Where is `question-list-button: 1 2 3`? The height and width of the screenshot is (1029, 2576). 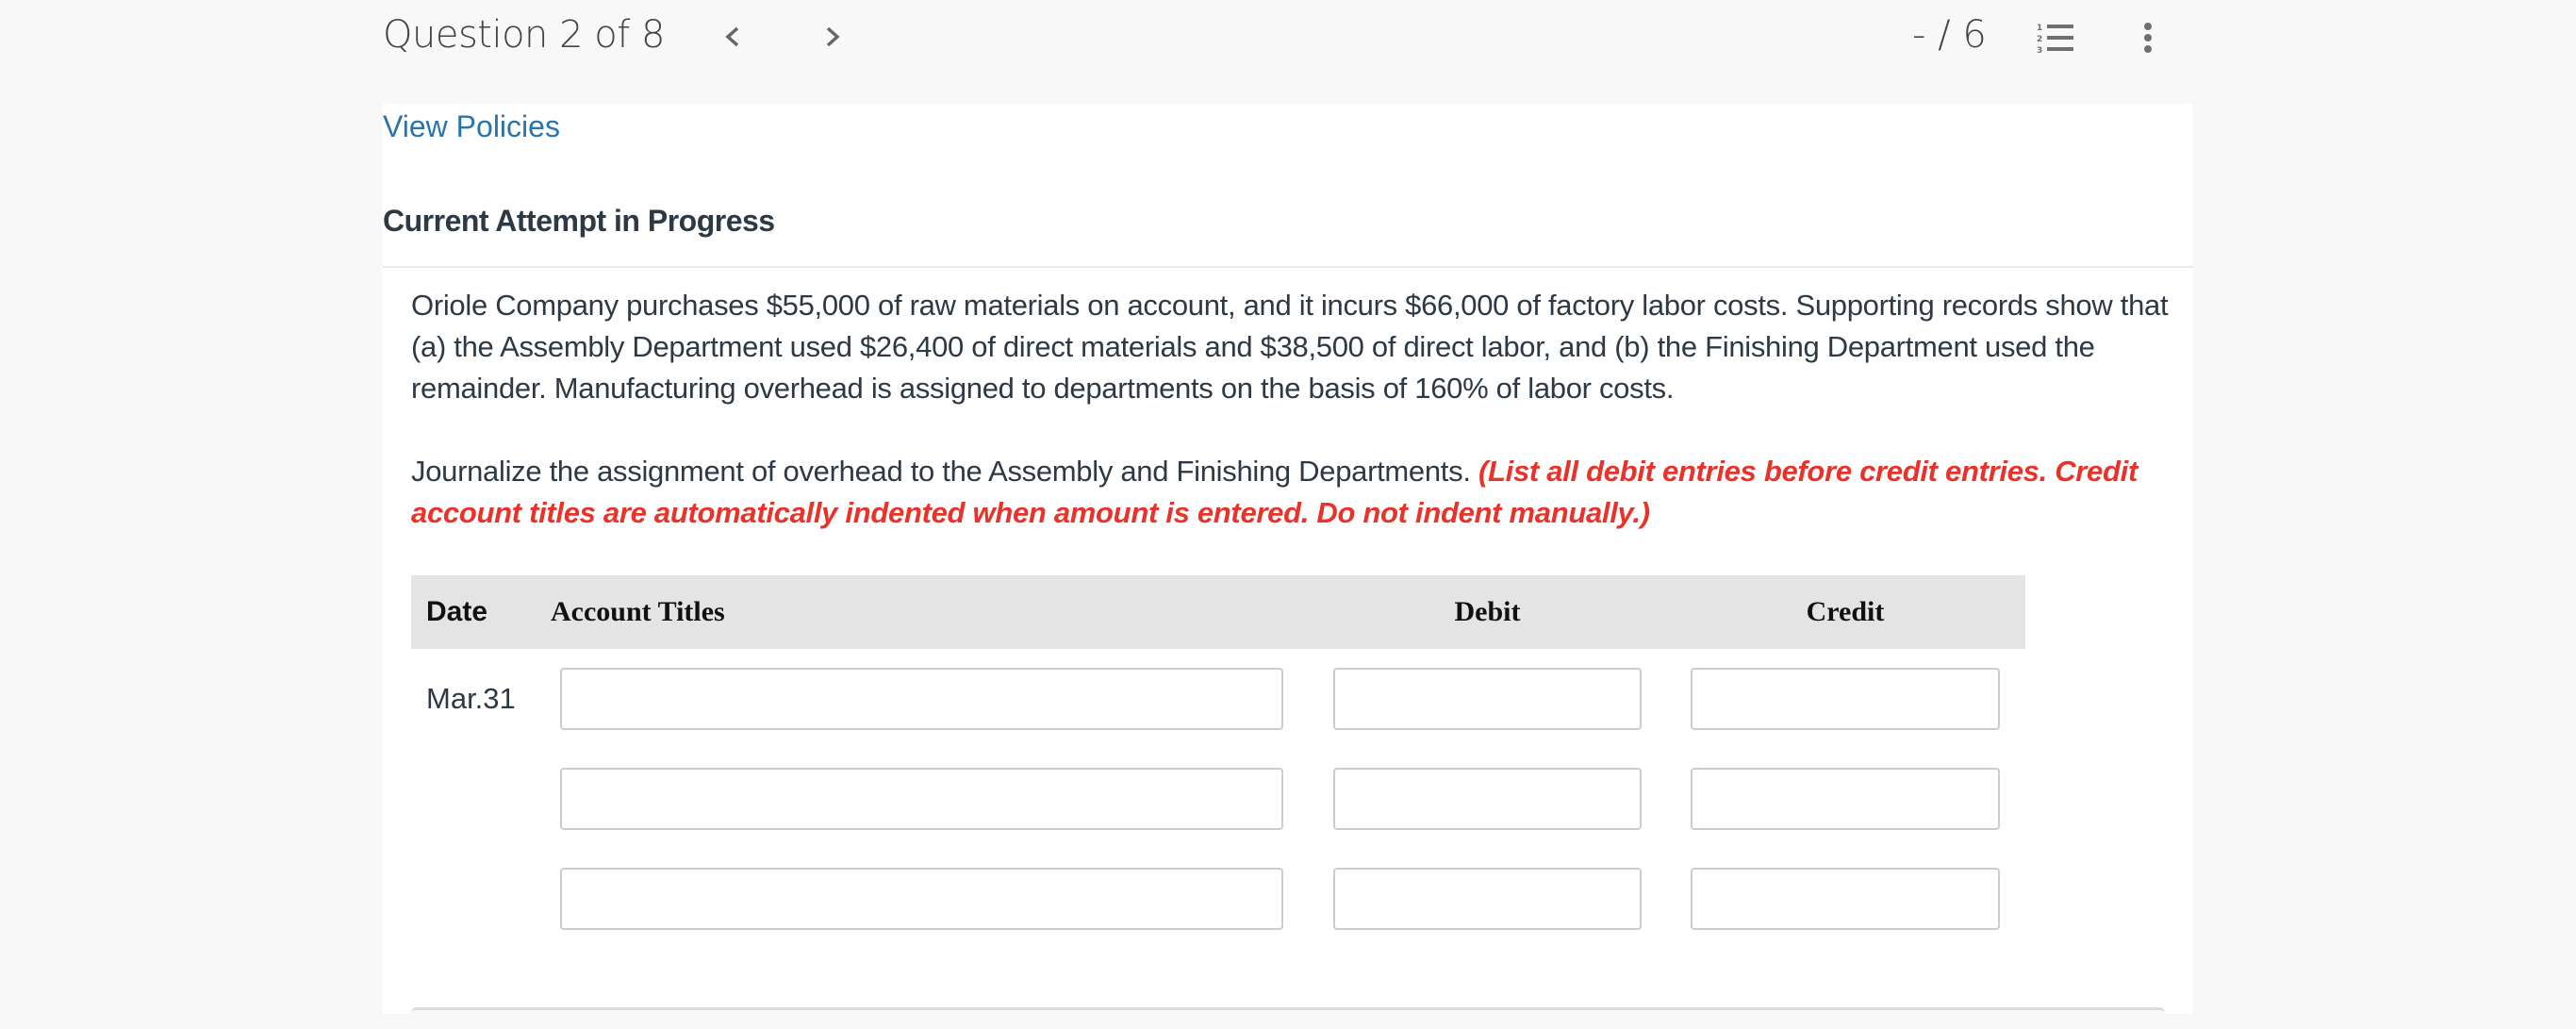
question-list-button: 1 2 3 is located at coordinates (2056, 38).